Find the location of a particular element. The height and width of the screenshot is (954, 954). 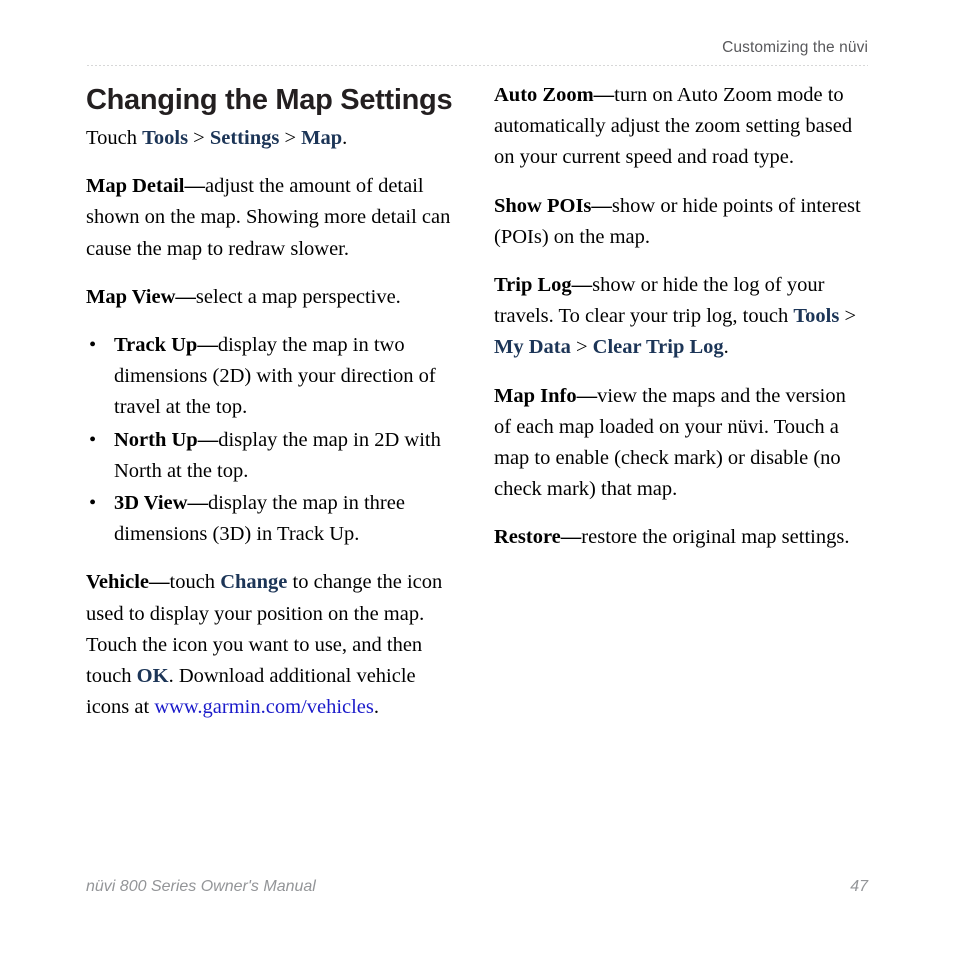

definition-text-4: . is located at coordinates (376, 707).